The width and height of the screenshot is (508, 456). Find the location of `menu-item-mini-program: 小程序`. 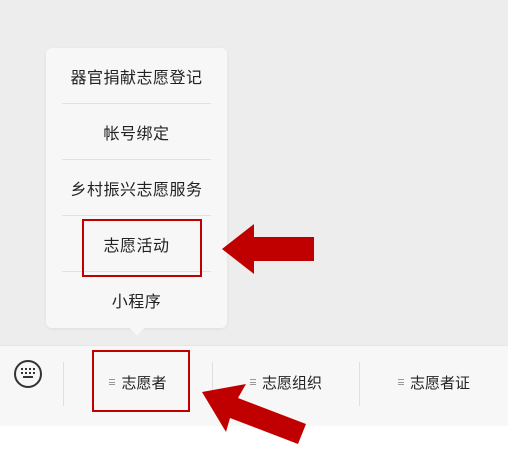

menu-item-mini-program: 小程序 is located at coordinates (136, 299).